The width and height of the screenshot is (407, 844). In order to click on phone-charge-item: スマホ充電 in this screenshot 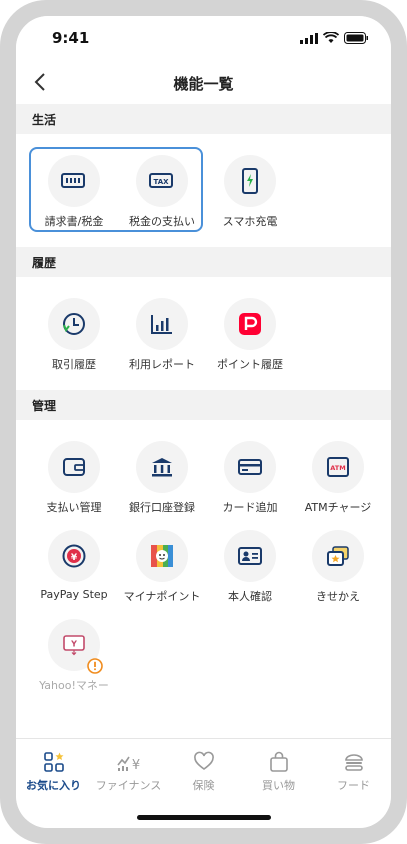, I will do `click(250, 192)`.